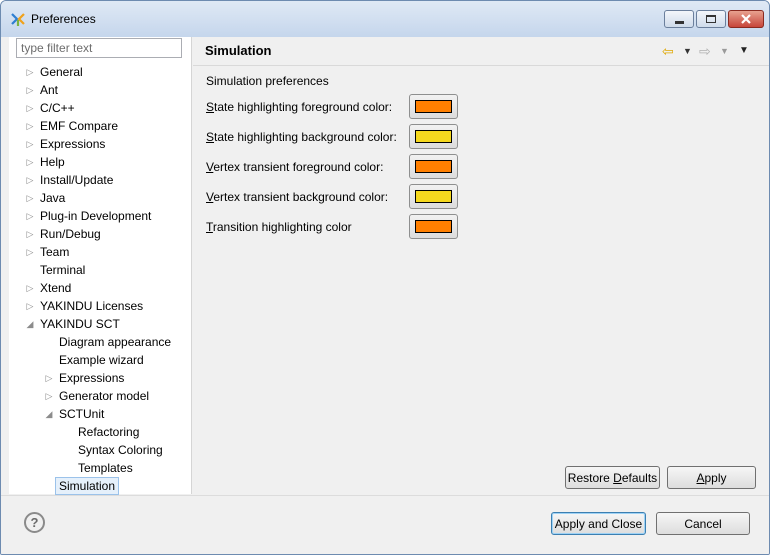 This screenshot has width=770, height=555. I want to click on close-icon, so click(746, 19).